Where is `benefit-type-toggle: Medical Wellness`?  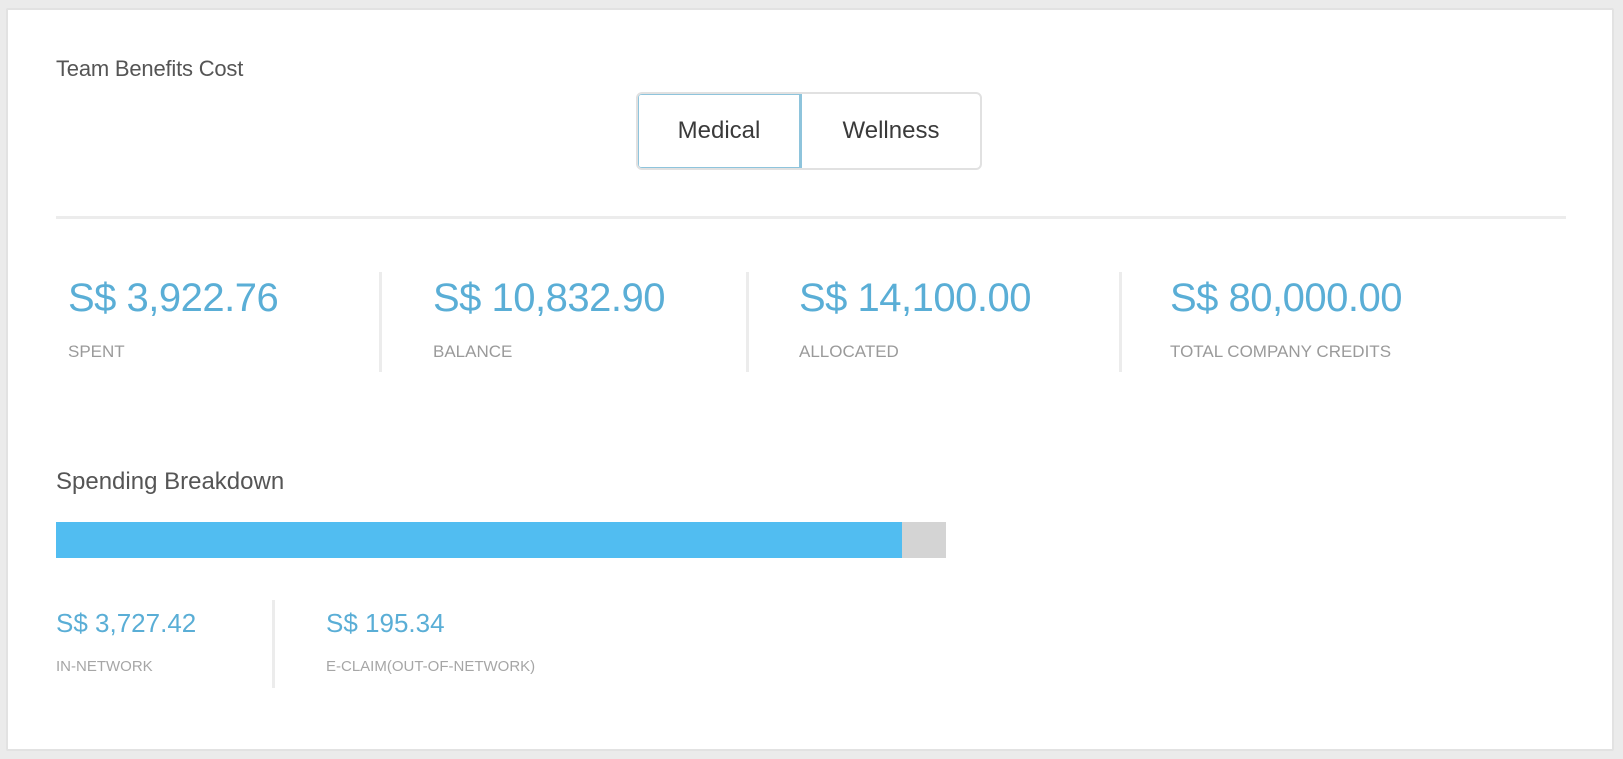 benefit-type-toggle: Medical Wellness is located at coordinates (809, 131).